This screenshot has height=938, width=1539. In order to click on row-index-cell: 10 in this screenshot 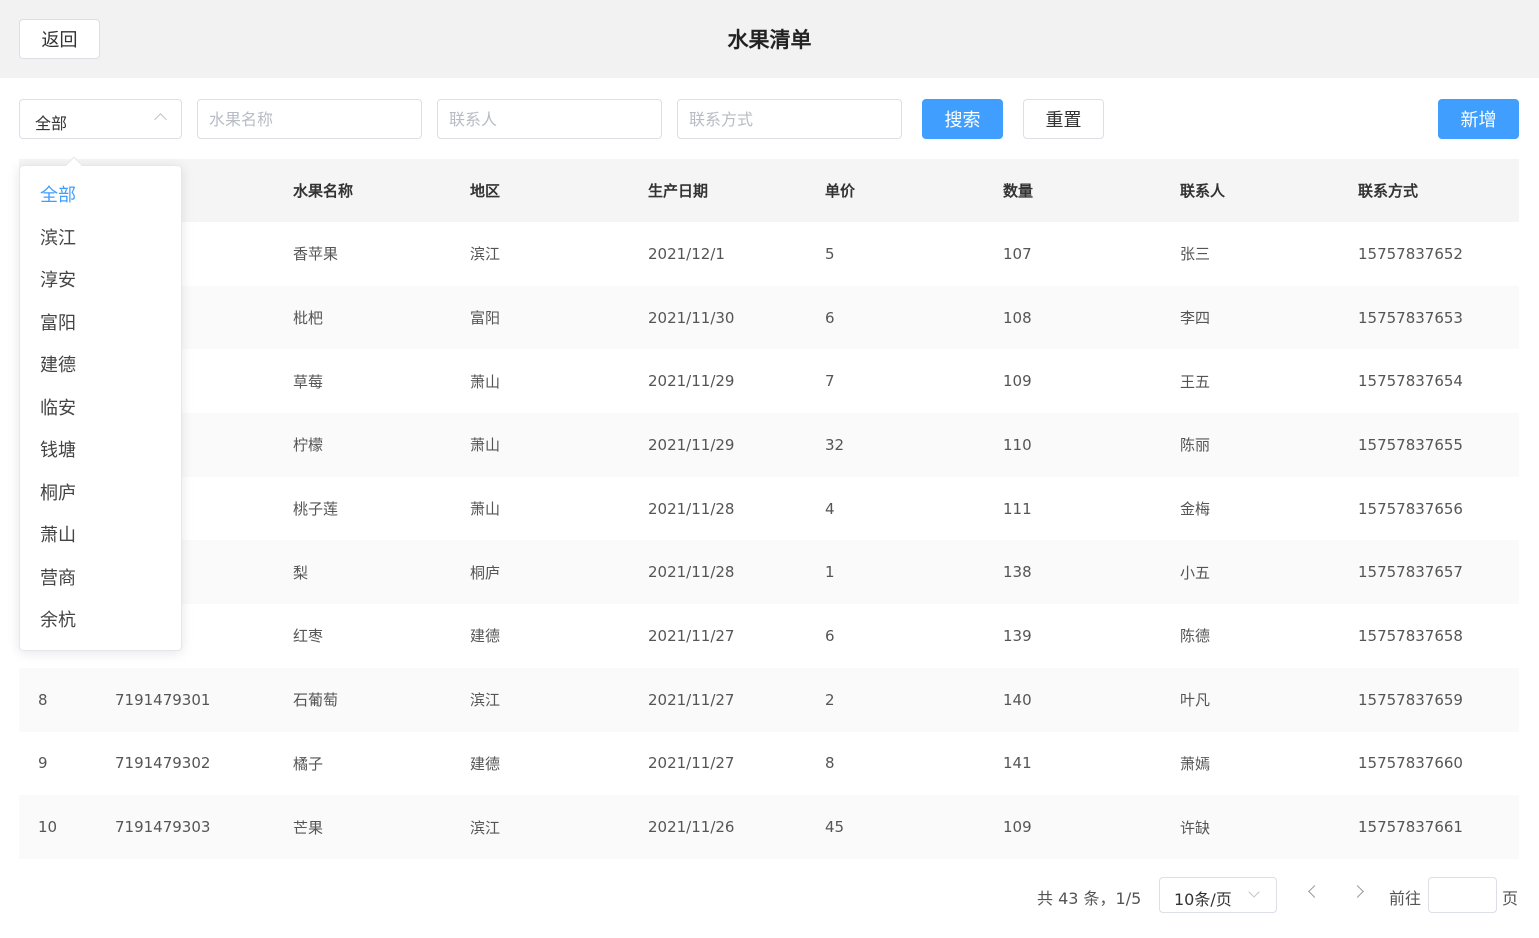, I will do `click(48, 827)`.